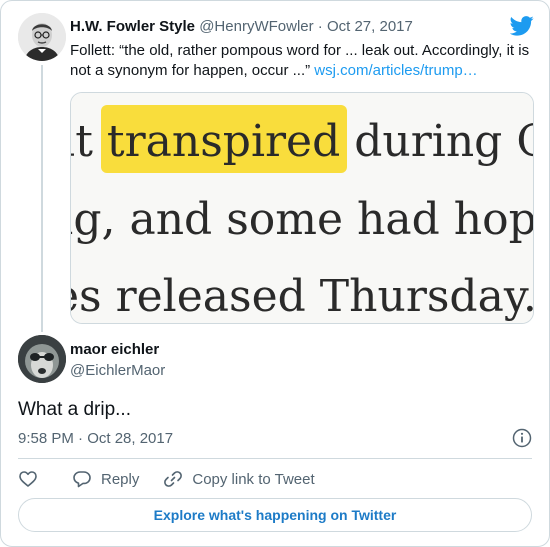 Image resolution: width=550 pixels, height=547 pixels. Describe the element at coordinates (522, 26) in the screenshot. I see `twitter-bird-icon` at that location.